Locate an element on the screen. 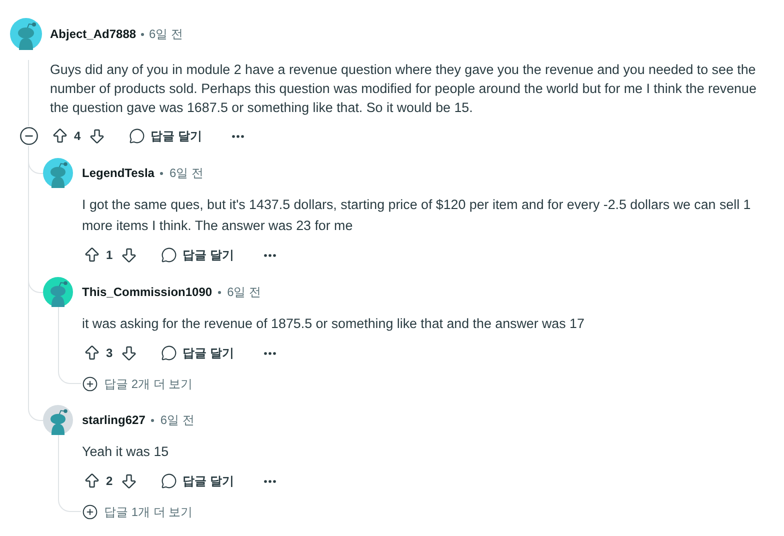 The width and height of the screenshot is (784, 536). vote-count: 3 is located at coordinates (109, 353).